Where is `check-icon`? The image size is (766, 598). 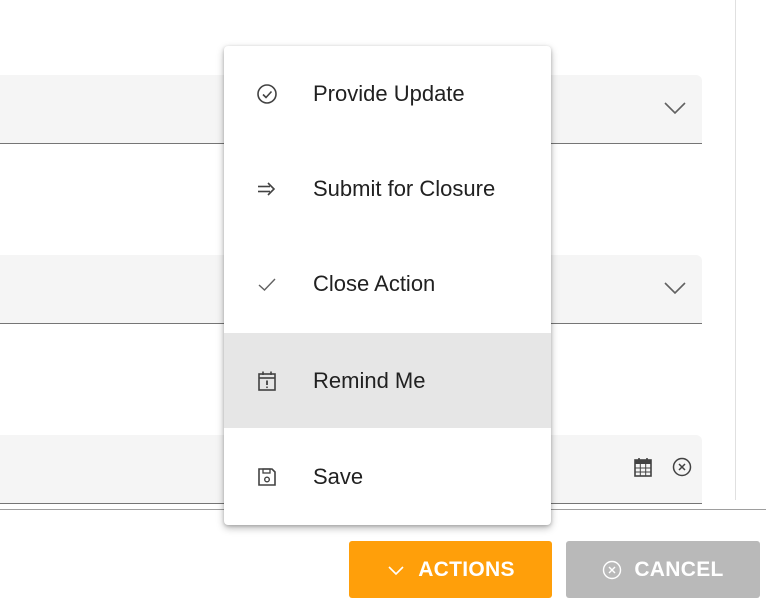
check-icon is located at coordinates (267, 284).